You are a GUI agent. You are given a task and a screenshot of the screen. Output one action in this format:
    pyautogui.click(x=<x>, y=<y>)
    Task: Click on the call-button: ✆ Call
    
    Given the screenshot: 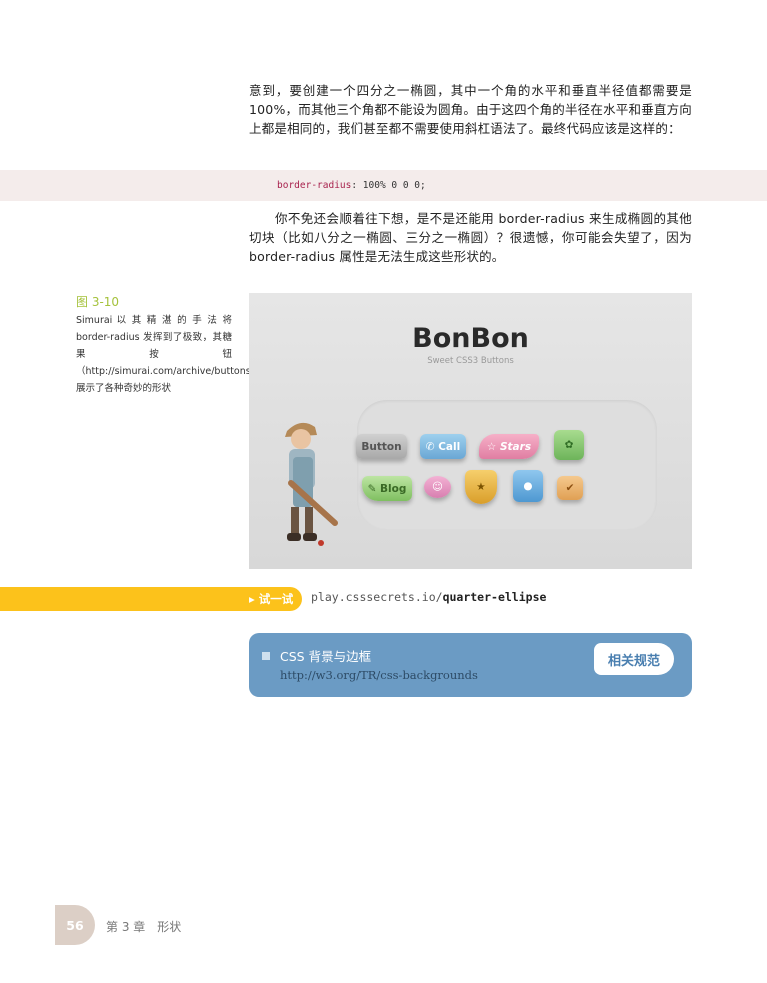 What is the action you would take?
    pyautogui.click(x=443, y=446)
    